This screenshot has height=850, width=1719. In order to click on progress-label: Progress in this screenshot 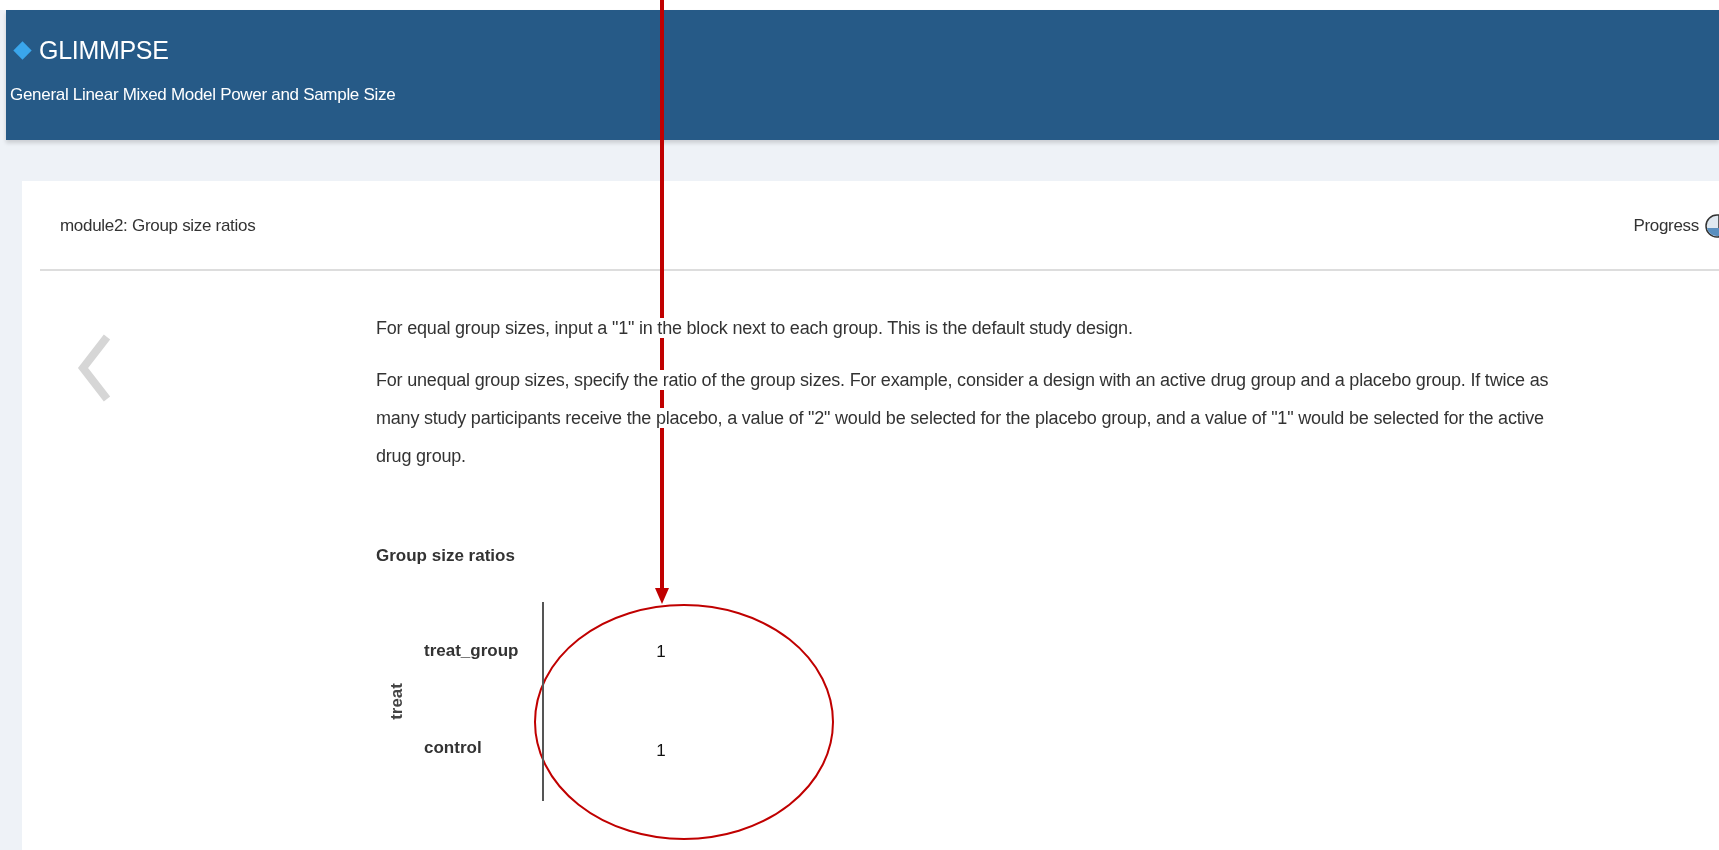, I will do `click(1666, 226)`.